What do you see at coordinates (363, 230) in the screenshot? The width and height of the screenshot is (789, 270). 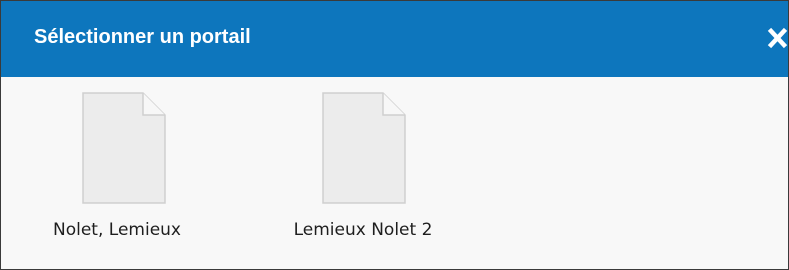 I see `portal-label: Lemieux Nolet 2` at bounding box center [363, 230].